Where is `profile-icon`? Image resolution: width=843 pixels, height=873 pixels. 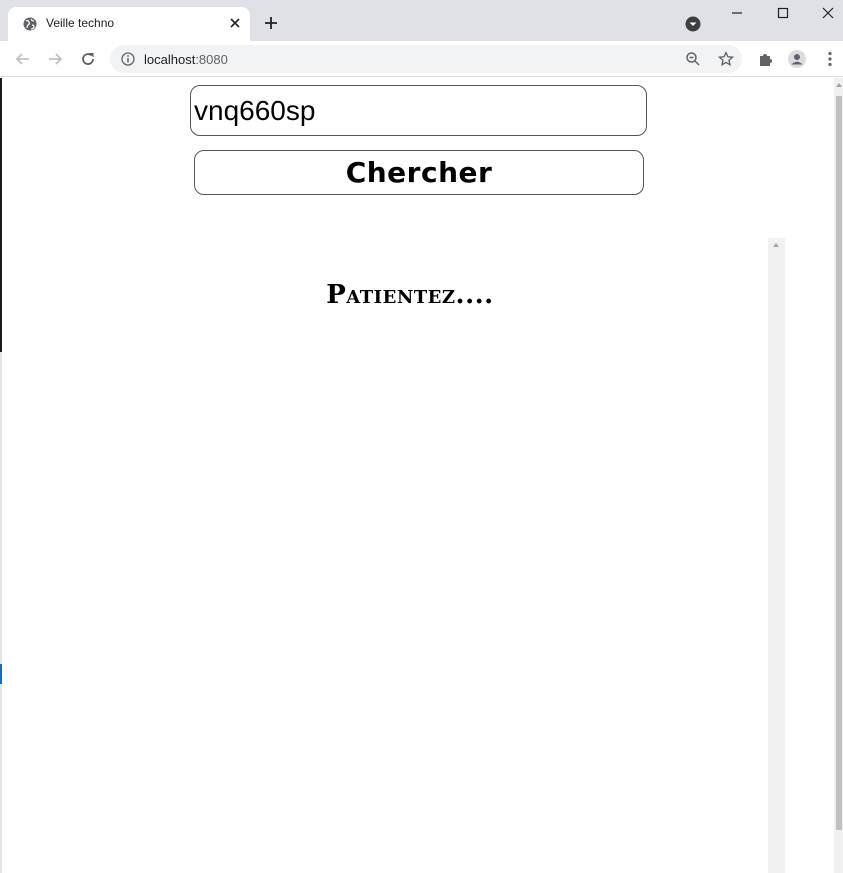 profile-icon is located at coordinates (797, 59).